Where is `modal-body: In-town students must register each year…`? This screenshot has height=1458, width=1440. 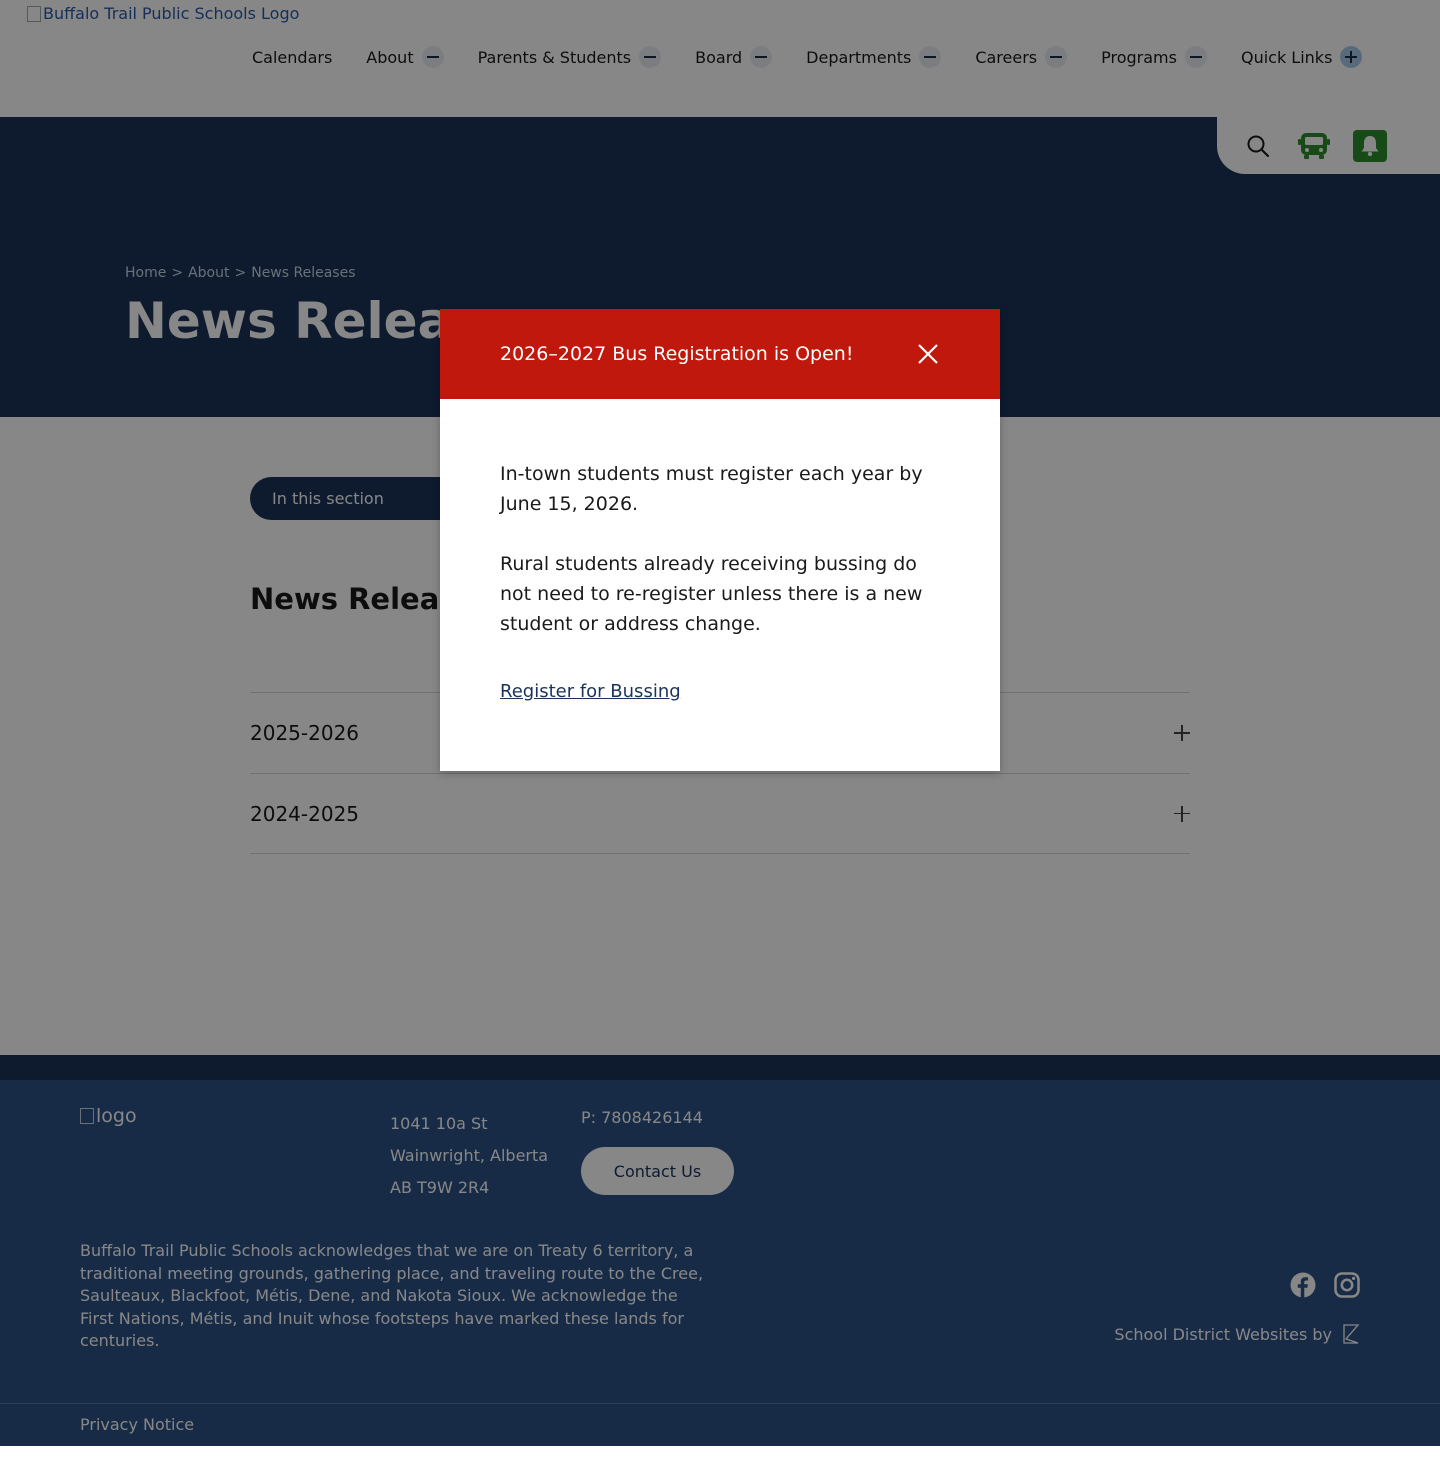
modal-body: In-town students must register each year… is located at coordinates (720, 550).